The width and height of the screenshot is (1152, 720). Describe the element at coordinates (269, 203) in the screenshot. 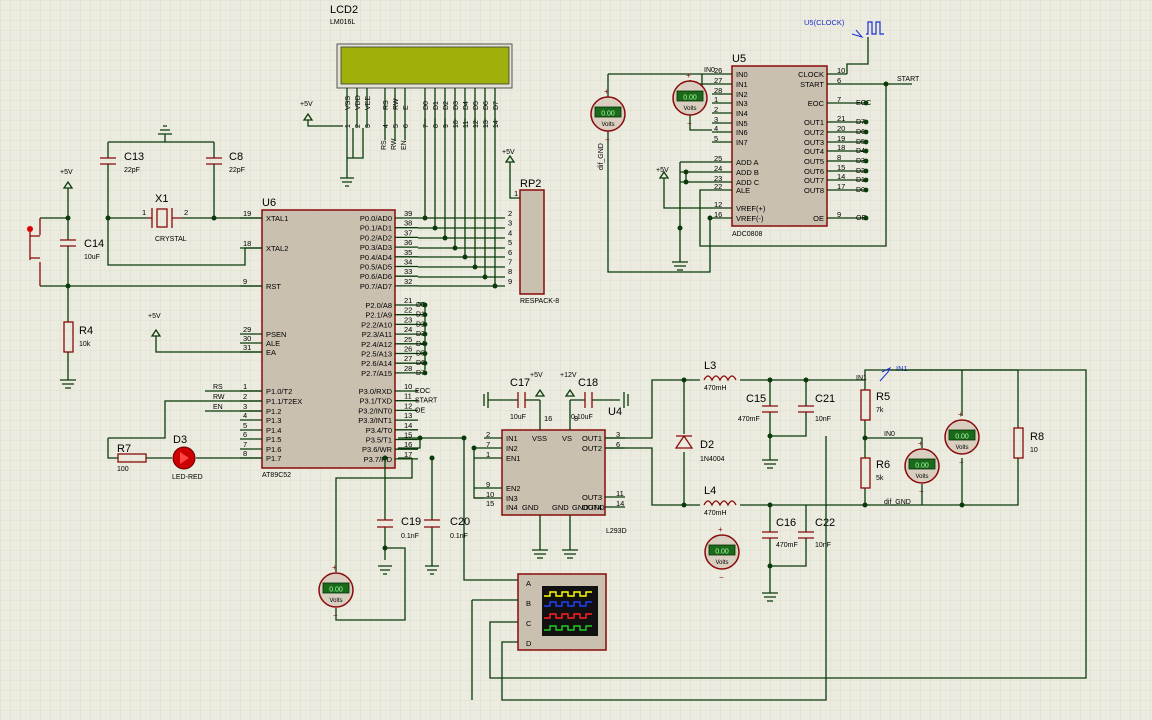

I see `mcu-ref: U6` at that location.